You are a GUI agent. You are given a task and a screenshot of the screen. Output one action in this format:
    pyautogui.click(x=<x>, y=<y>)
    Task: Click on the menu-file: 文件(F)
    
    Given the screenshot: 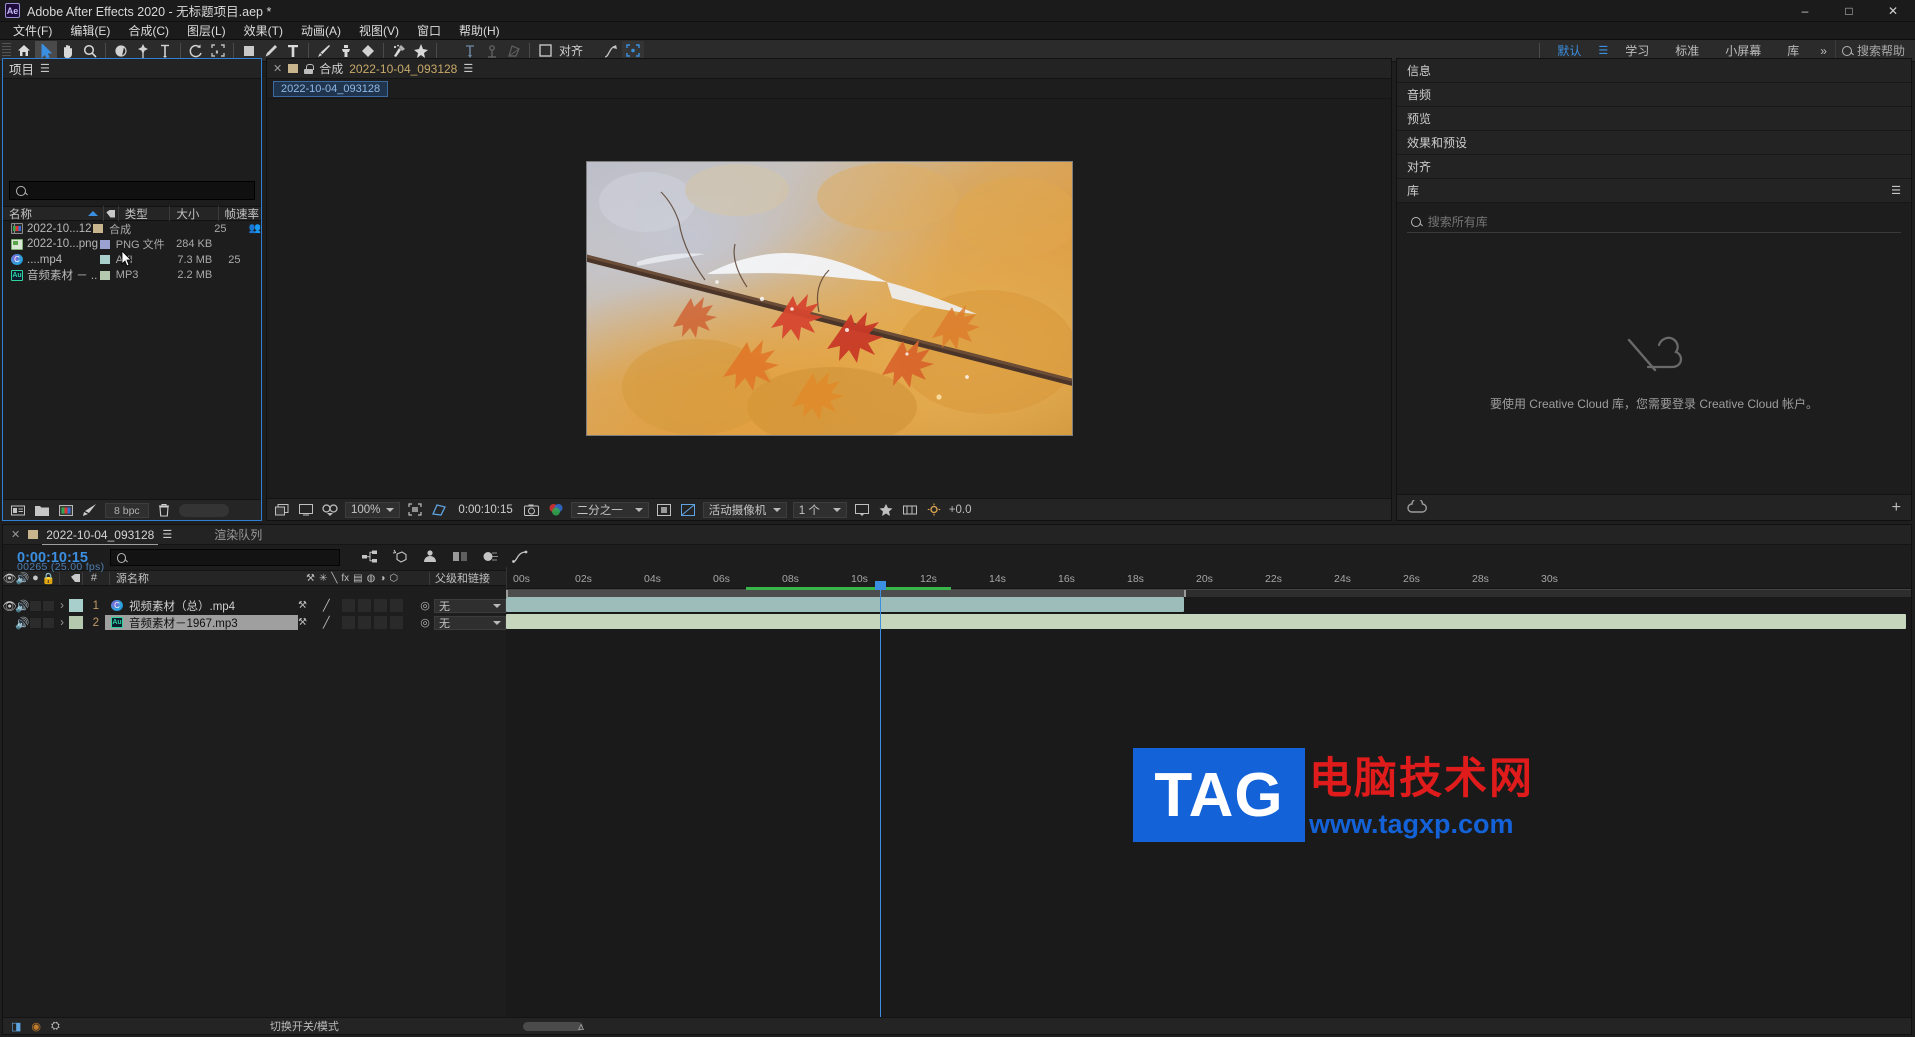 What is the action you would take?
    pyautogui.click(x=32, y=31)
    